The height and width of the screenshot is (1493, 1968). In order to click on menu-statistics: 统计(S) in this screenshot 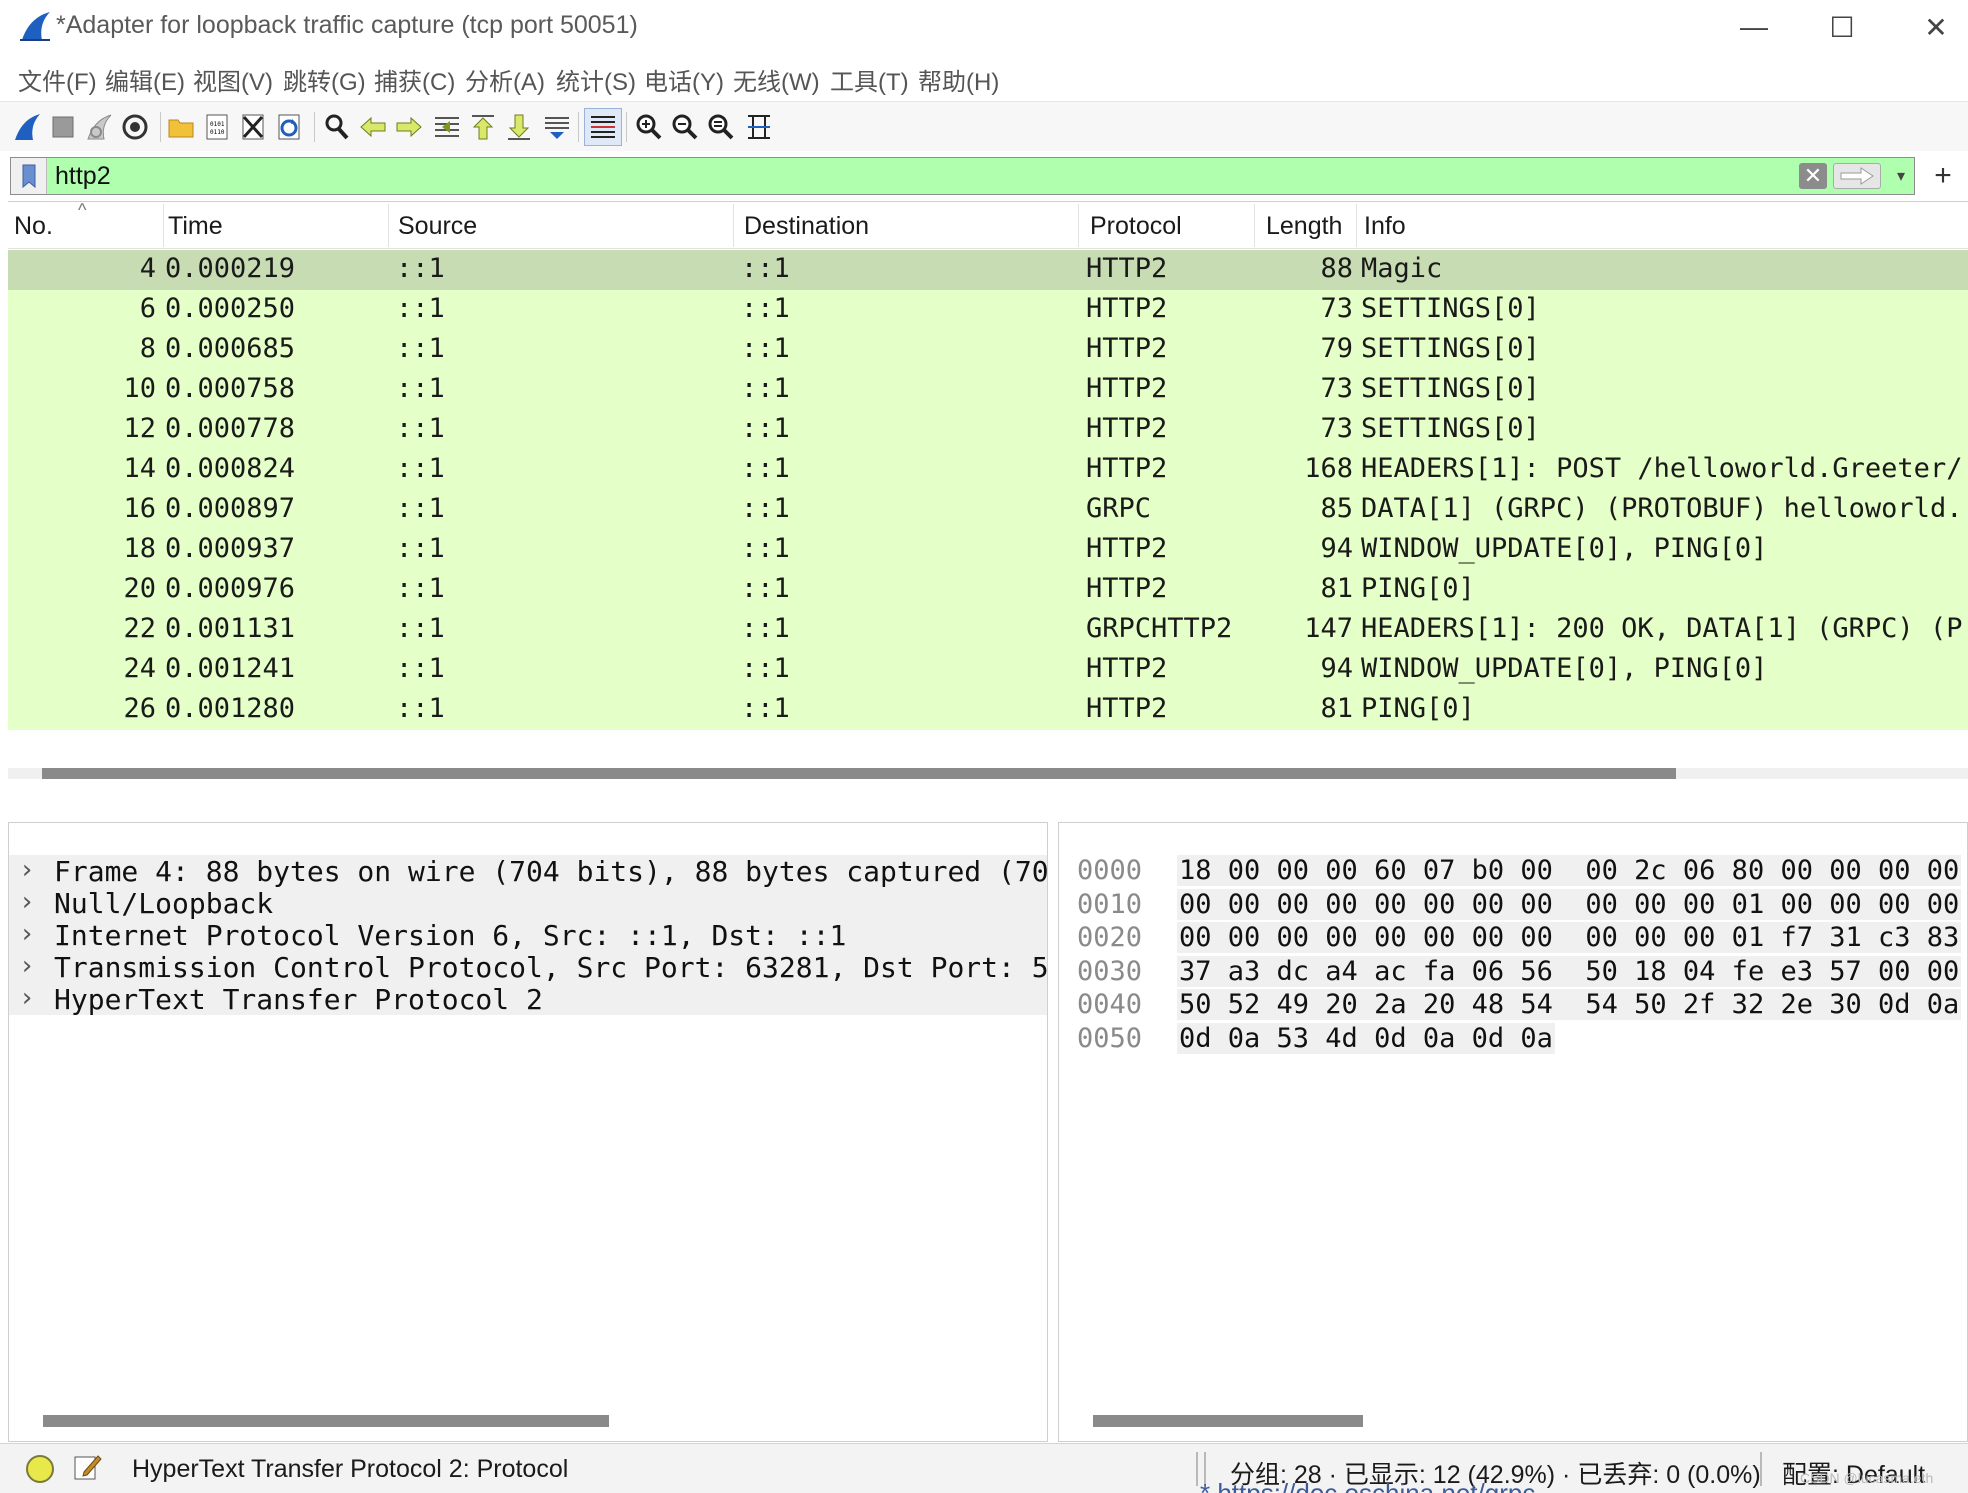, I will do `click(596, 79)`.